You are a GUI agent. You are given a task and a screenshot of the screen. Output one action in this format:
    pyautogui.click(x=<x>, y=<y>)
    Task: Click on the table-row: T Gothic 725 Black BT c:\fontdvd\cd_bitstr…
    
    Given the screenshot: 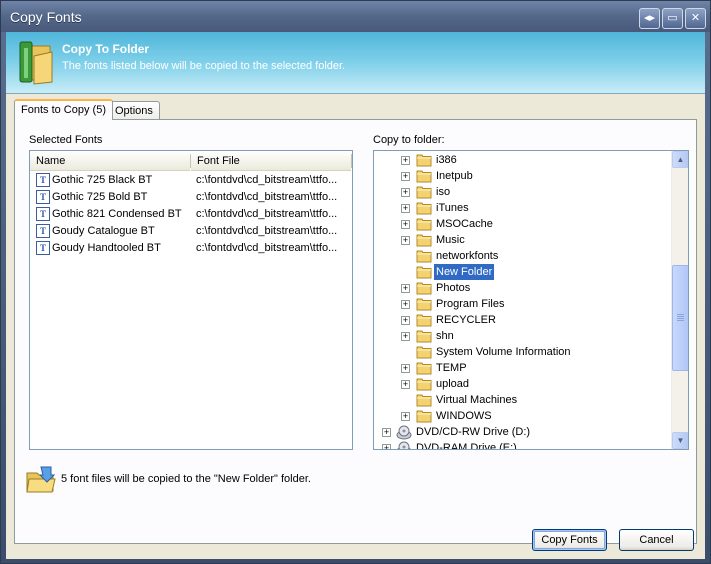 What is the action you would take?
    pyautogui.click(x=191, y=180)
    